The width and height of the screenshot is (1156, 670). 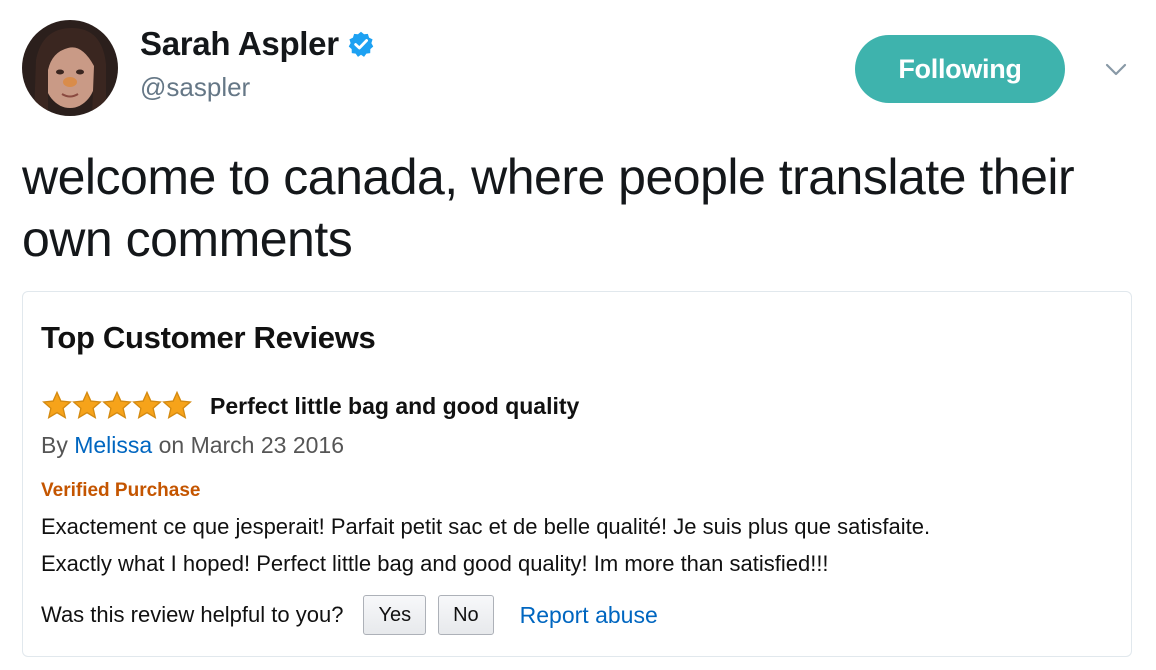 I want to click on report-abuse-link: Report abuse, so click(x=589, y=615).